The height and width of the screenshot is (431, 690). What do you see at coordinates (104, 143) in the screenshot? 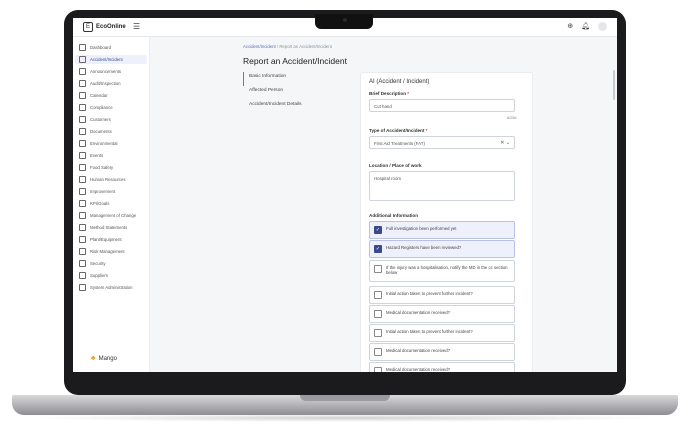
I see `sidebar-item-label: Environmental` at bounding box center [104, 143].